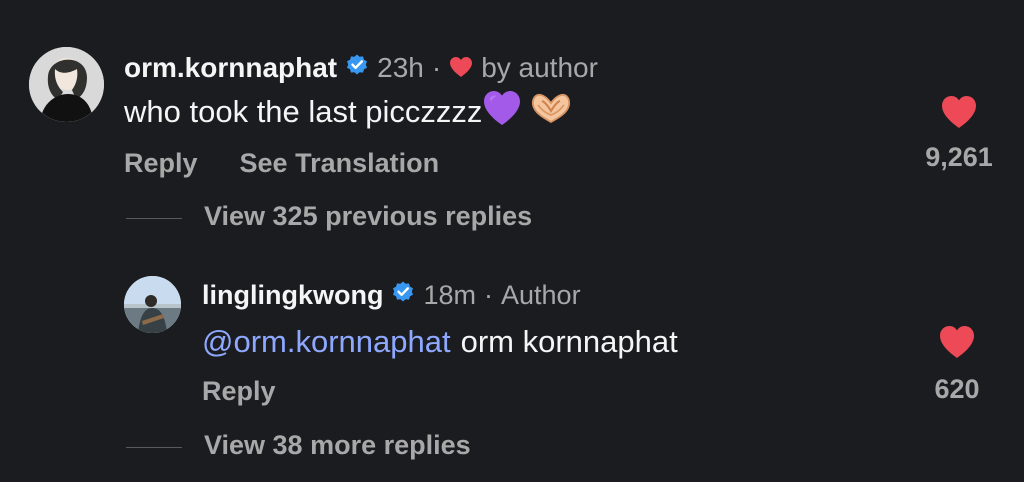  I want to click on username: linglingkwong, so click(292, 295).